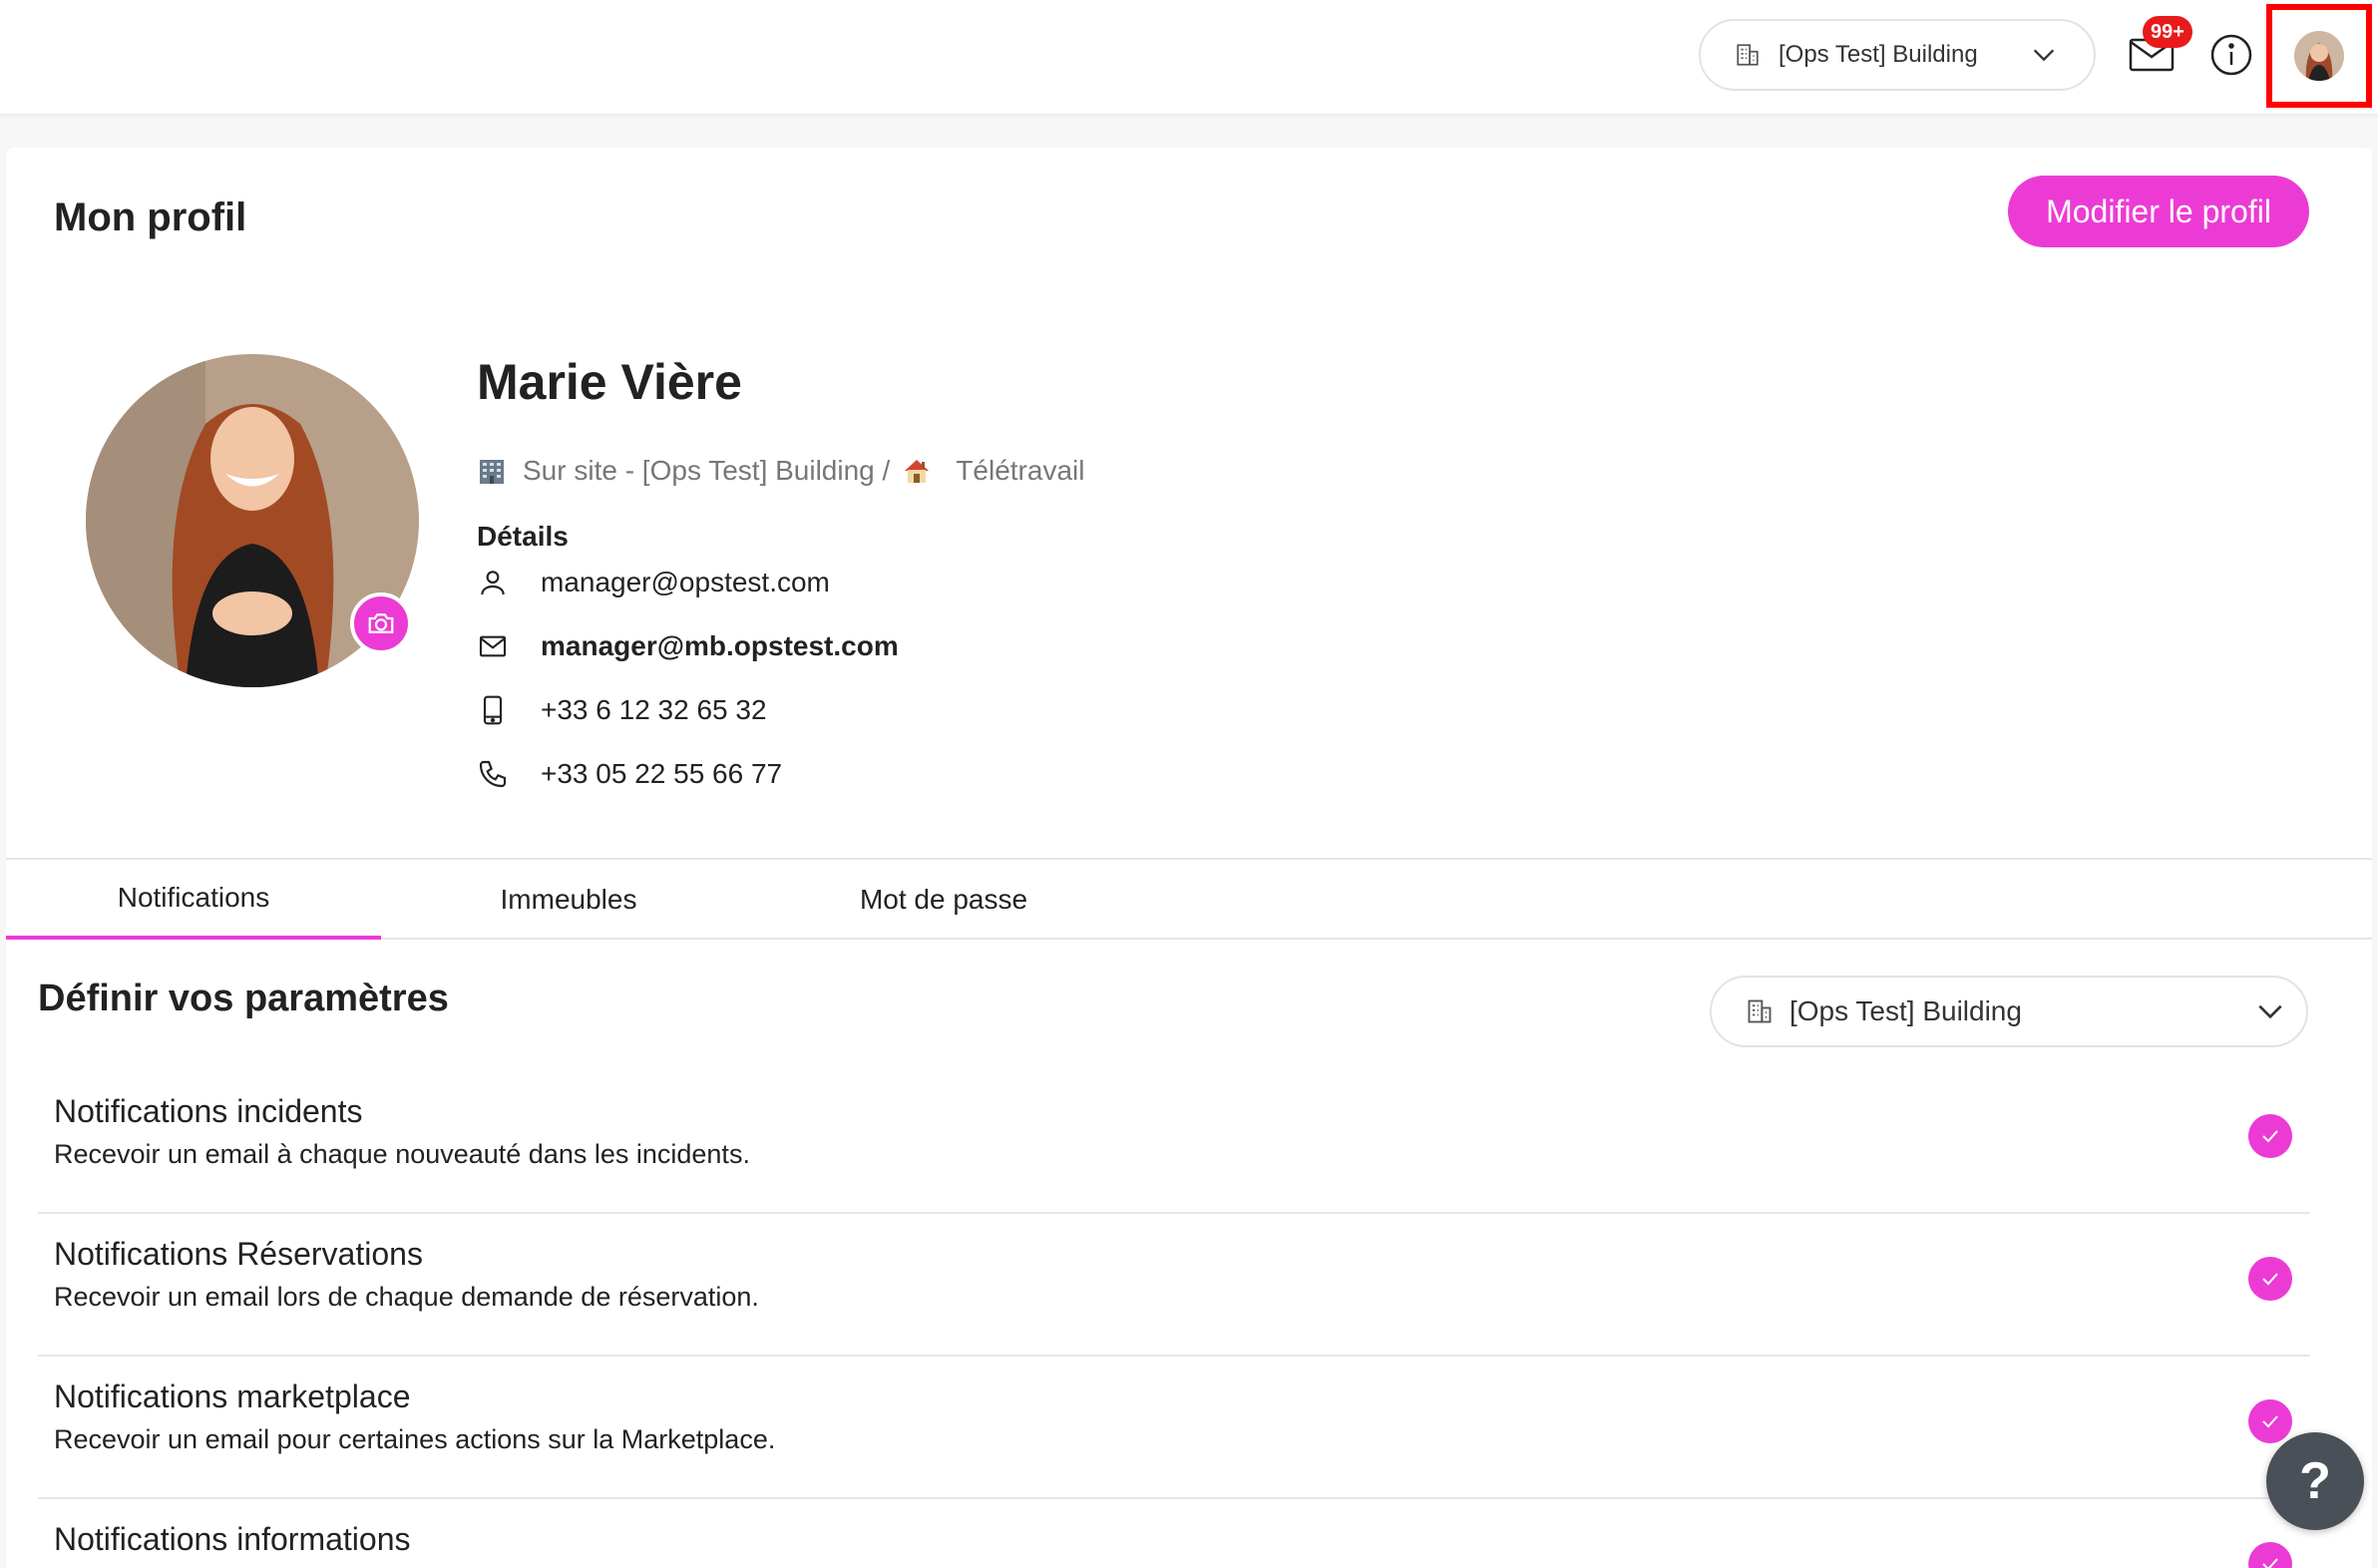 The width and height of the screenshot is (2378, 1568). I want to click on tab-notifications: Notifications, so click(193, 900).